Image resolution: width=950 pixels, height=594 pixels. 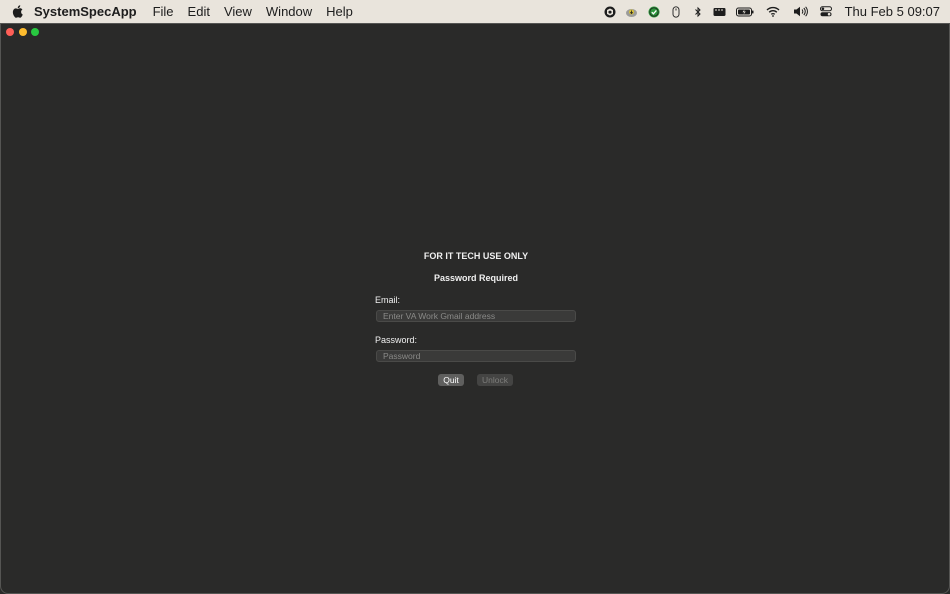 I want to click on window-controls, so click(x=25, y=32).